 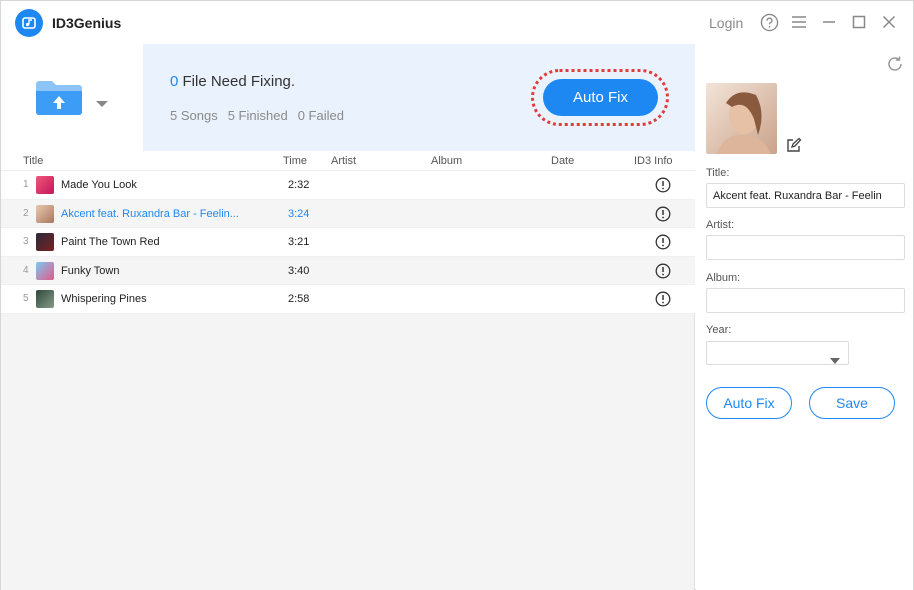 What do you see at coordinates (794, 145) in the screenshot?
I see `edit-cover-icon` at bounding box center [794, 145].